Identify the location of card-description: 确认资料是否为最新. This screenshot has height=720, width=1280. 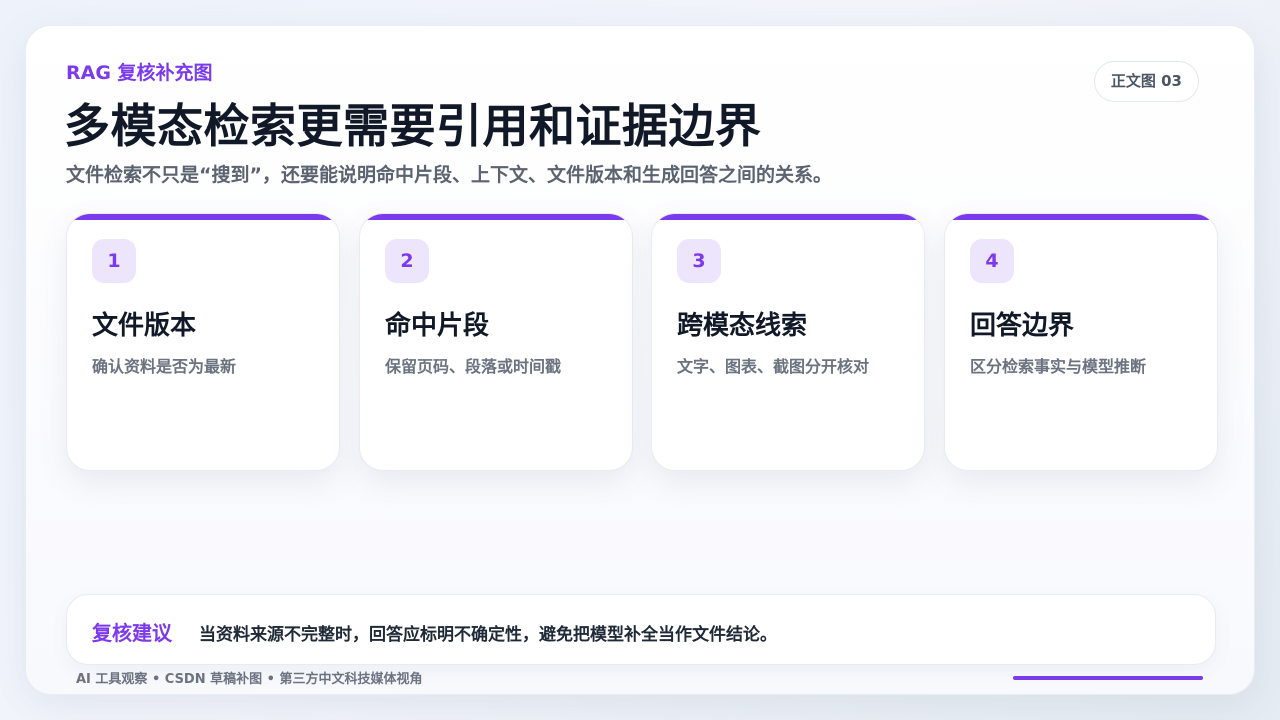
(164, 366).